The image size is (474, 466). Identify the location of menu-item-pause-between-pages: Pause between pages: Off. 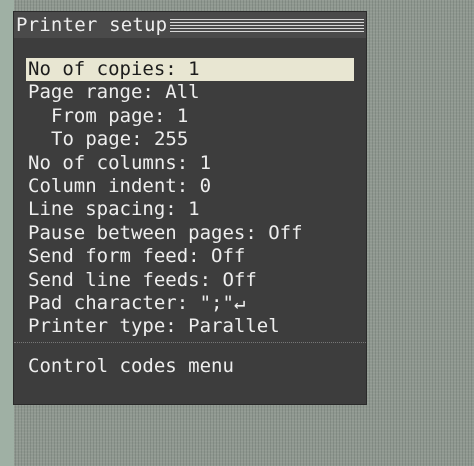
(190, 233).